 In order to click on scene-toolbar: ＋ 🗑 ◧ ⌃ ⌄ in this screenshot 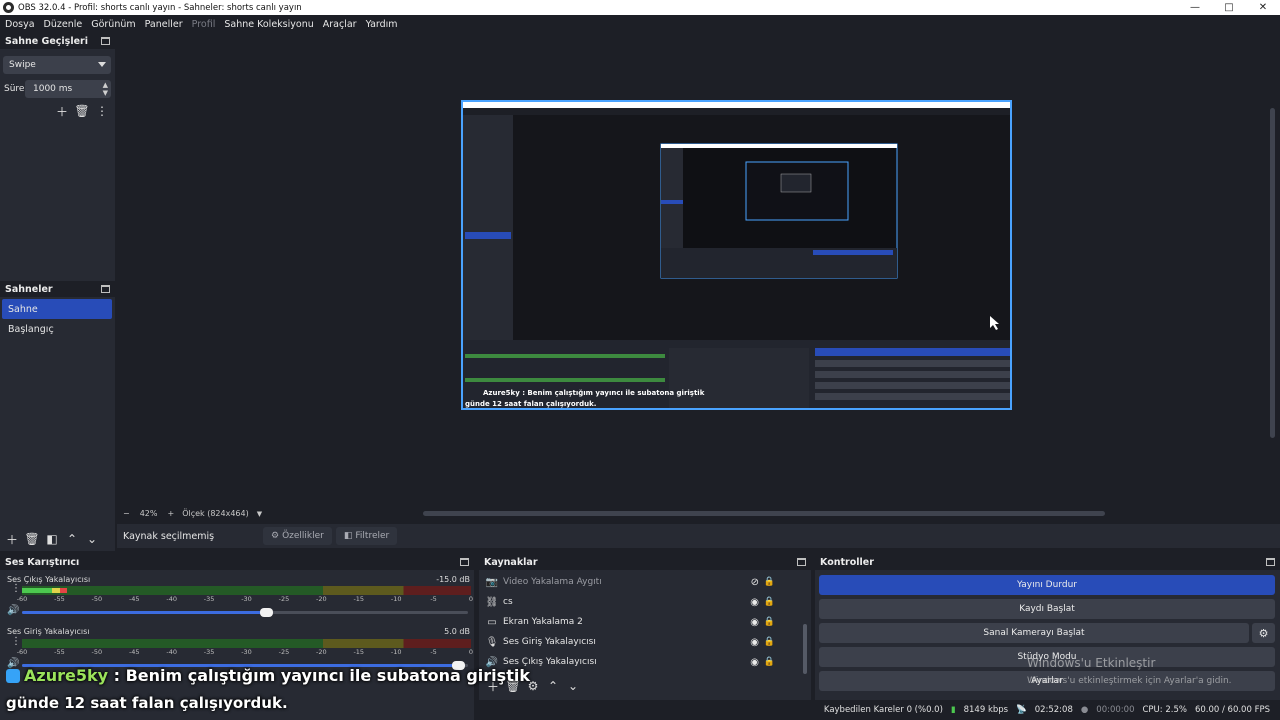, I will do `click(52, 539)`.